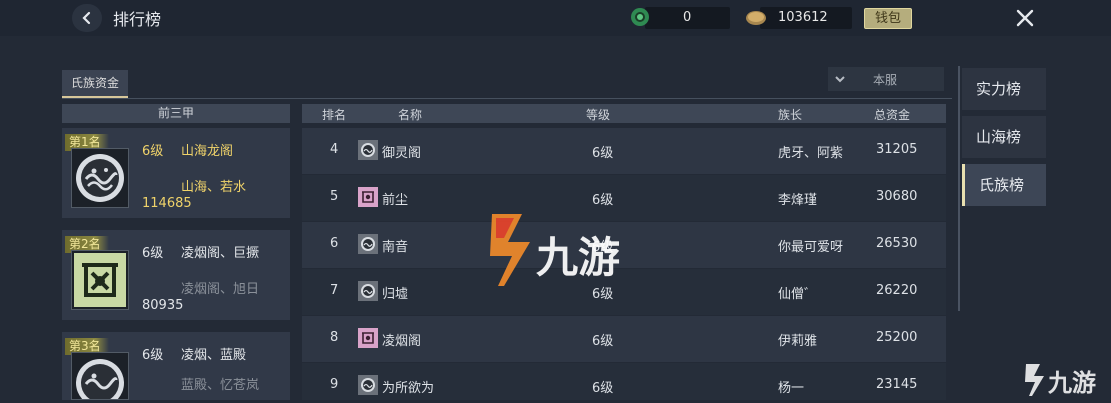  I want to click on top3-header: 前三甲, so click(176, 113).